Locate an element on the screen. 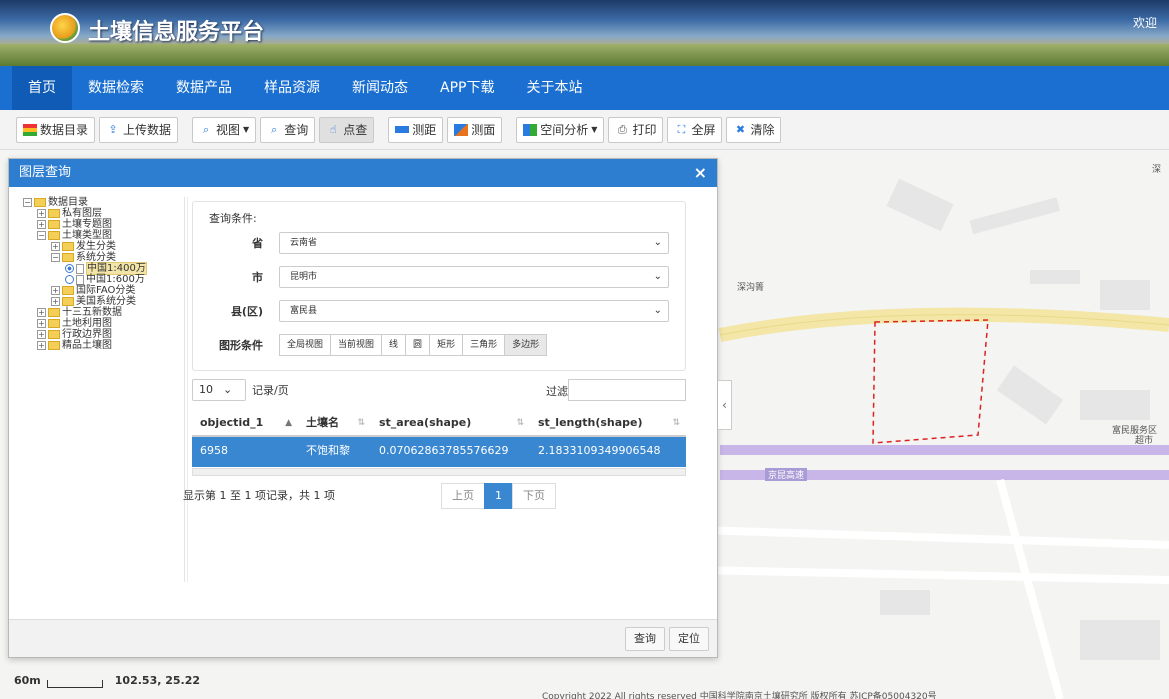 This screenshot has height=699, width=1169. chevron-down-icon: ⌄ is located at coordinates (228, 389).